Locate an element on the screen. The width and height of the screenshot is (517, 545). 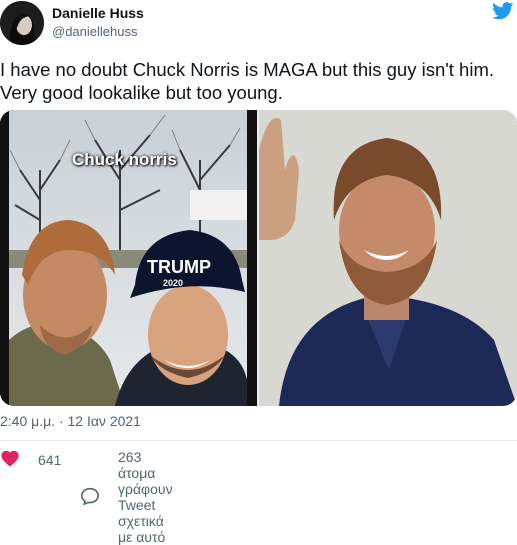
like-action: 641 is located at coordinates (30, 459).